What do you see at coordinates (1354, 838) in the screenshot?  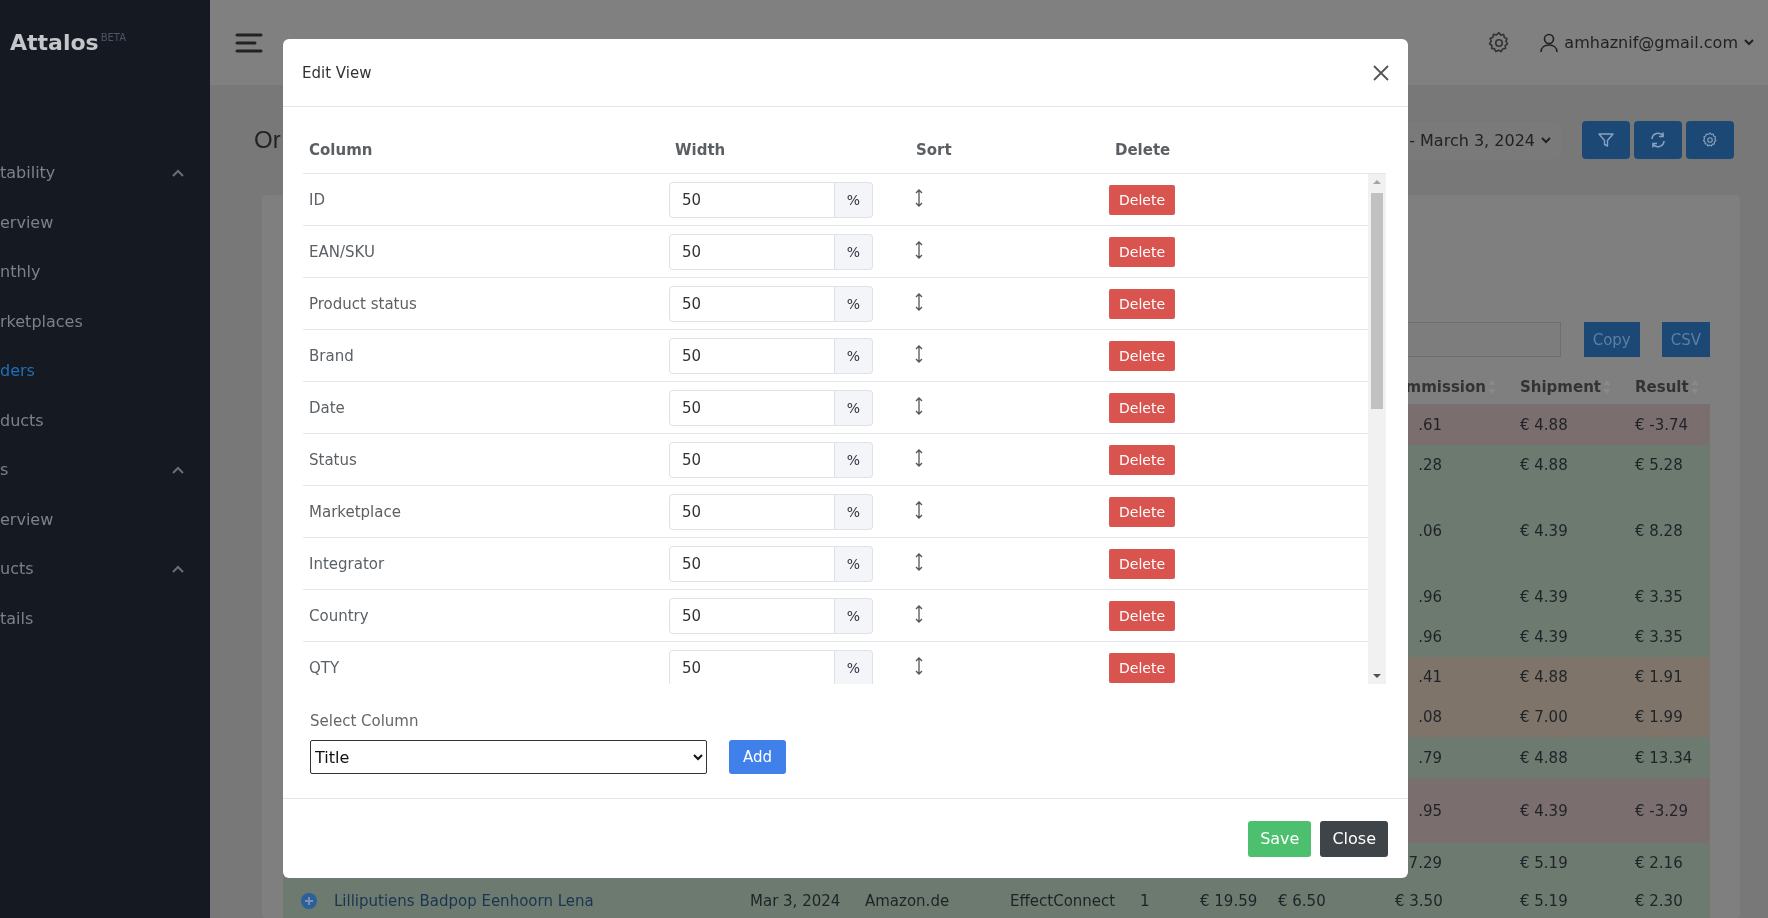 I see `close-button: Close` at bounding box center [1354, 838].